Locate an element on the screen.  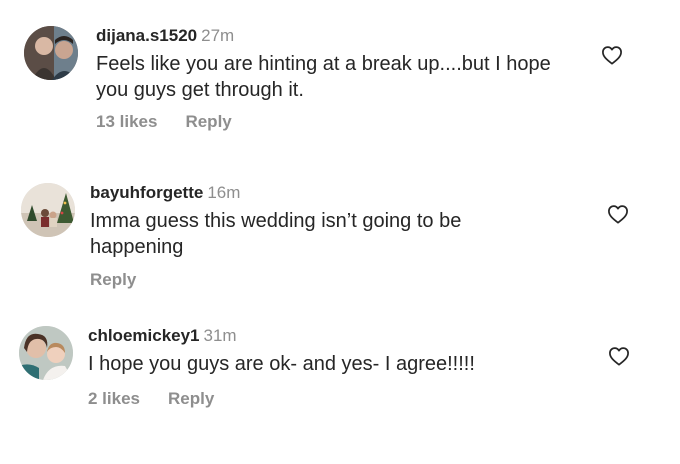
avatar-image is located at coordinates (46, 353).